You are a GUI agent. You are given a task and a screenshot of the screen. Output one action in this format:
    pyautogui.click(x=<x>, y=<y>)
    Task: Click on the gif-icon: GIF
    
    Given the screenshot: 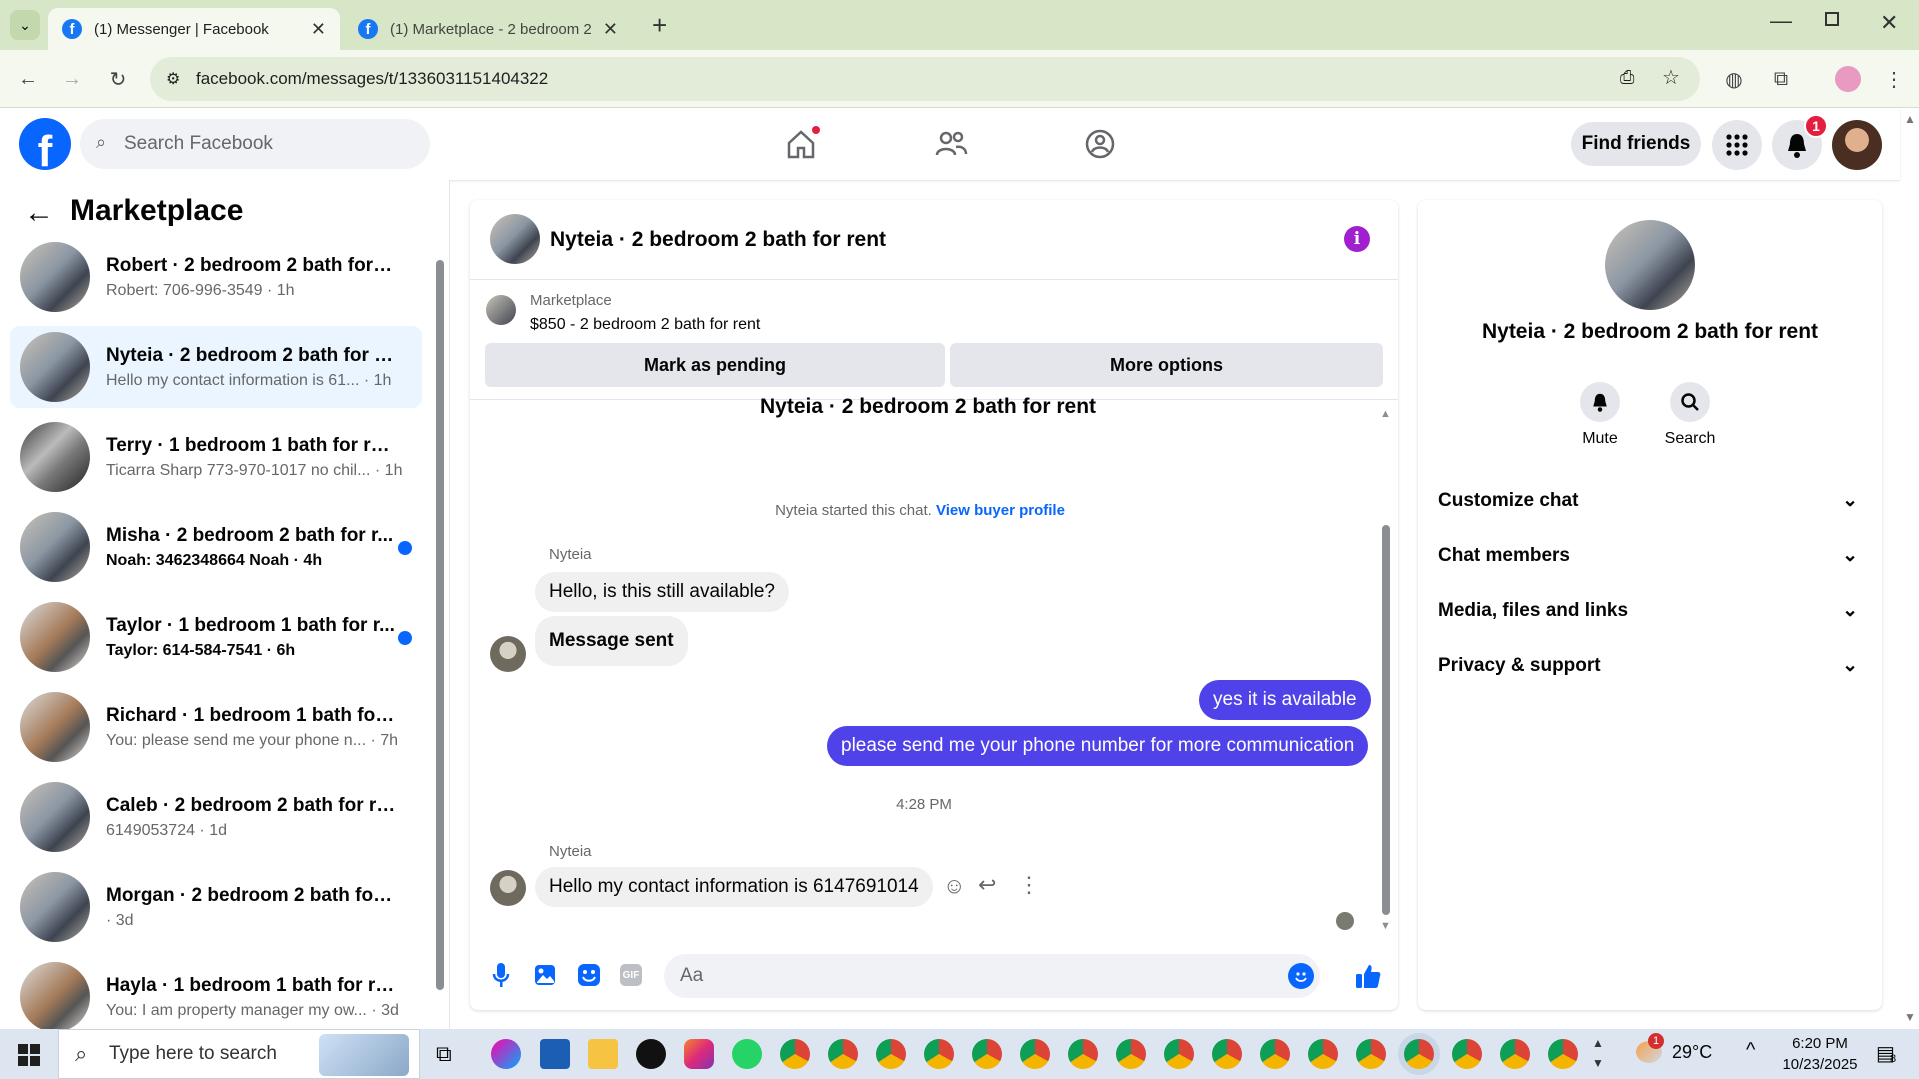 What is the action you would take?
    pyautogui.click(x=631, y=975)
    